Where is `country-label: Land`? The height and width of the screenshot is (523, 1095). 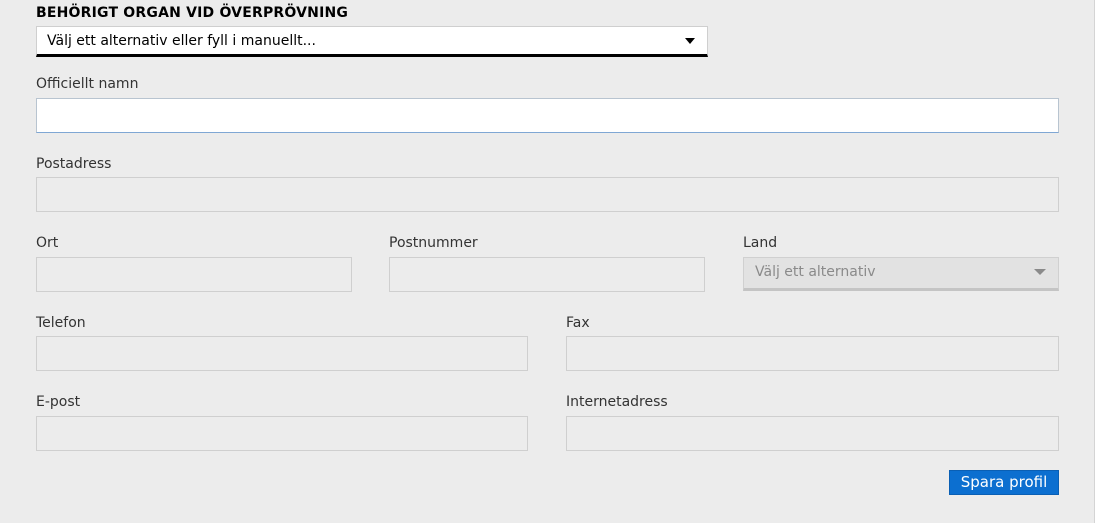 country-label: Land is located at coordinates (760, 243).